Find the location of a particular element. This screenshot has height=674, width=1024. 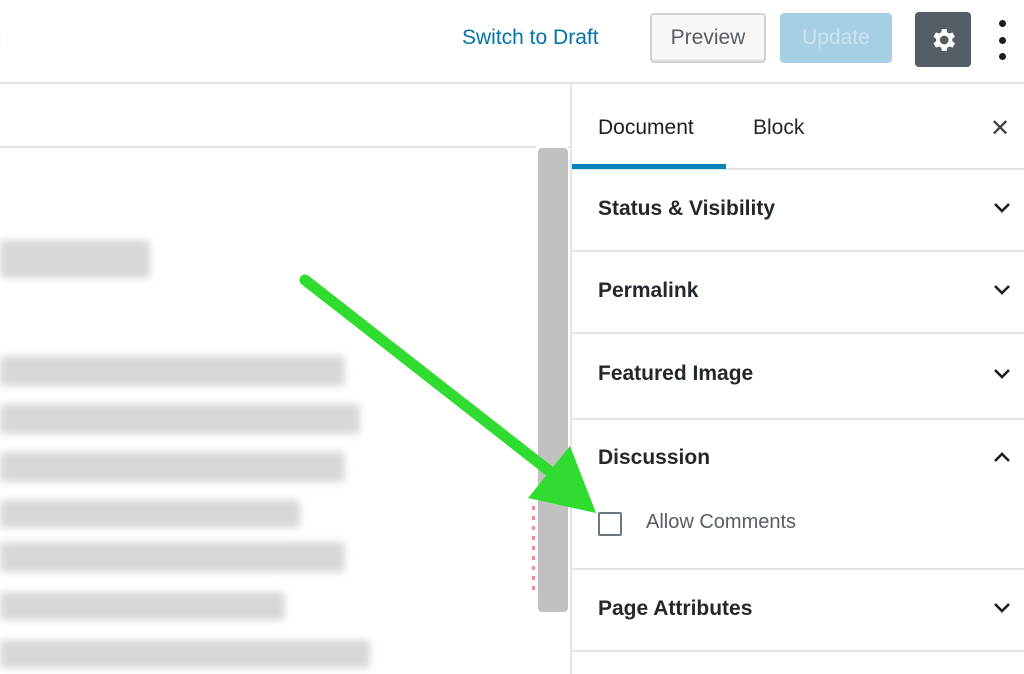

tab-block: Block is located at coordinates (778, 128).